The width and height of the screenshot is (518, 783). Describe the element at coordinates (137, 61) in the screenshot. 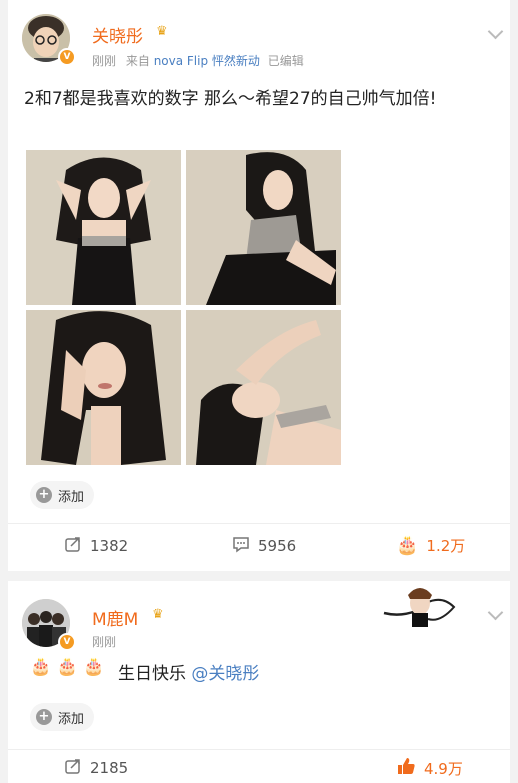

I see `source-prefix: 来自` at that location.